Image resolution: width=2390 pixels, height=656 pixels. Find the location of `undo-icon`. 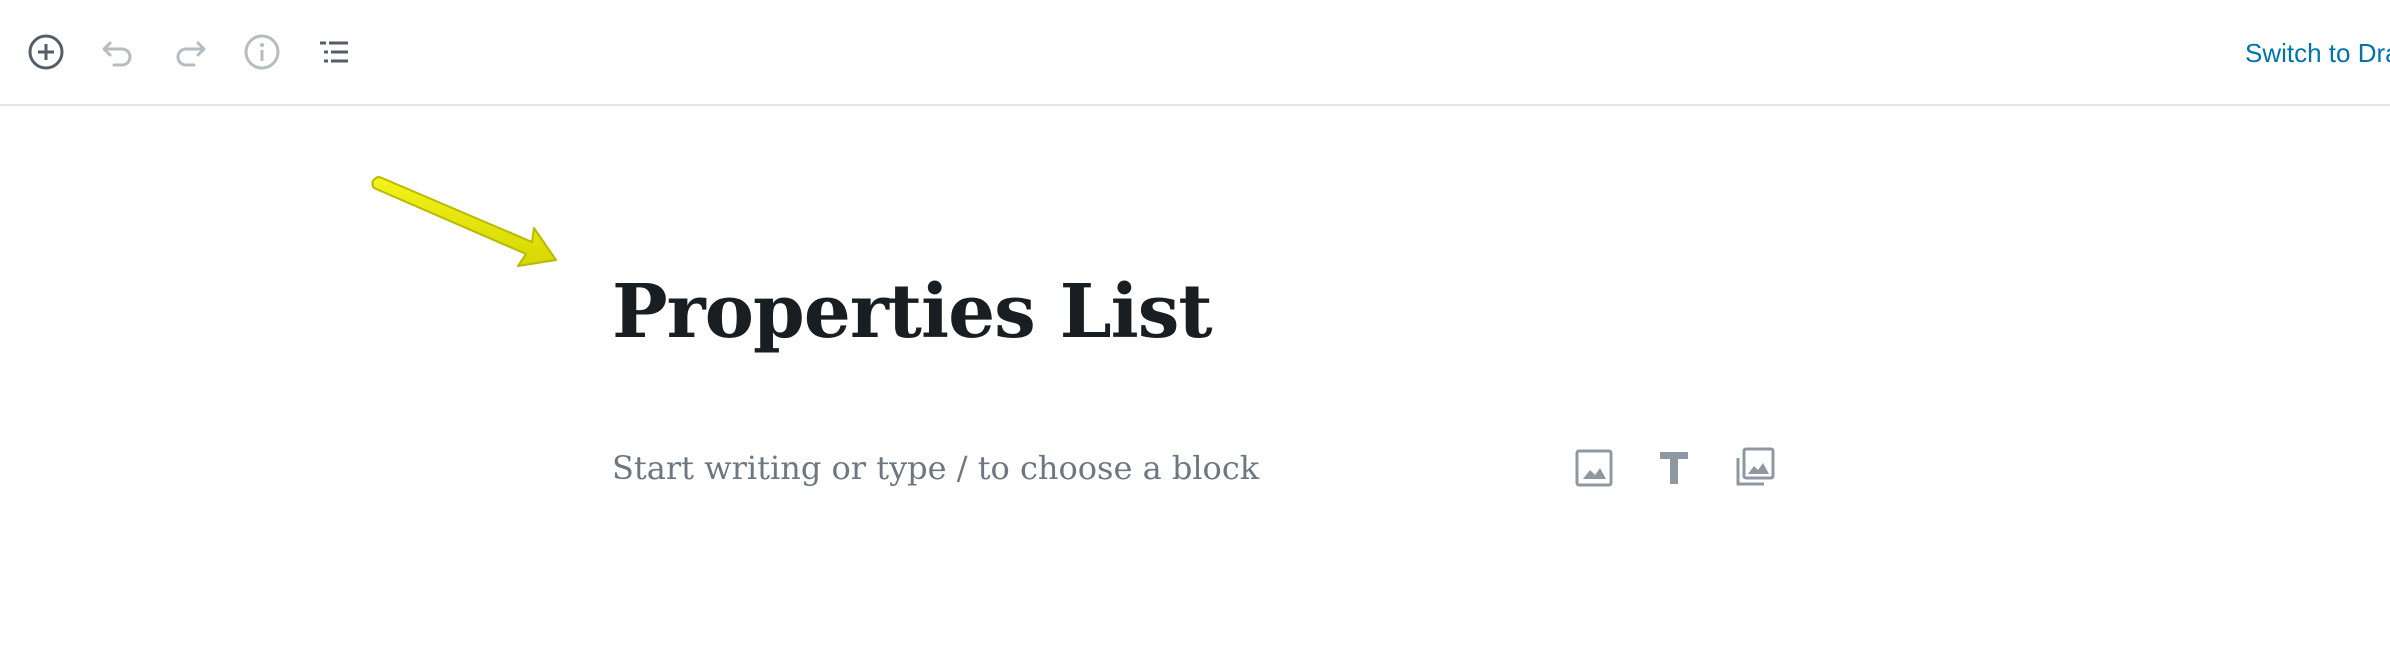

undo-icon is located at coordinates (117, 54).